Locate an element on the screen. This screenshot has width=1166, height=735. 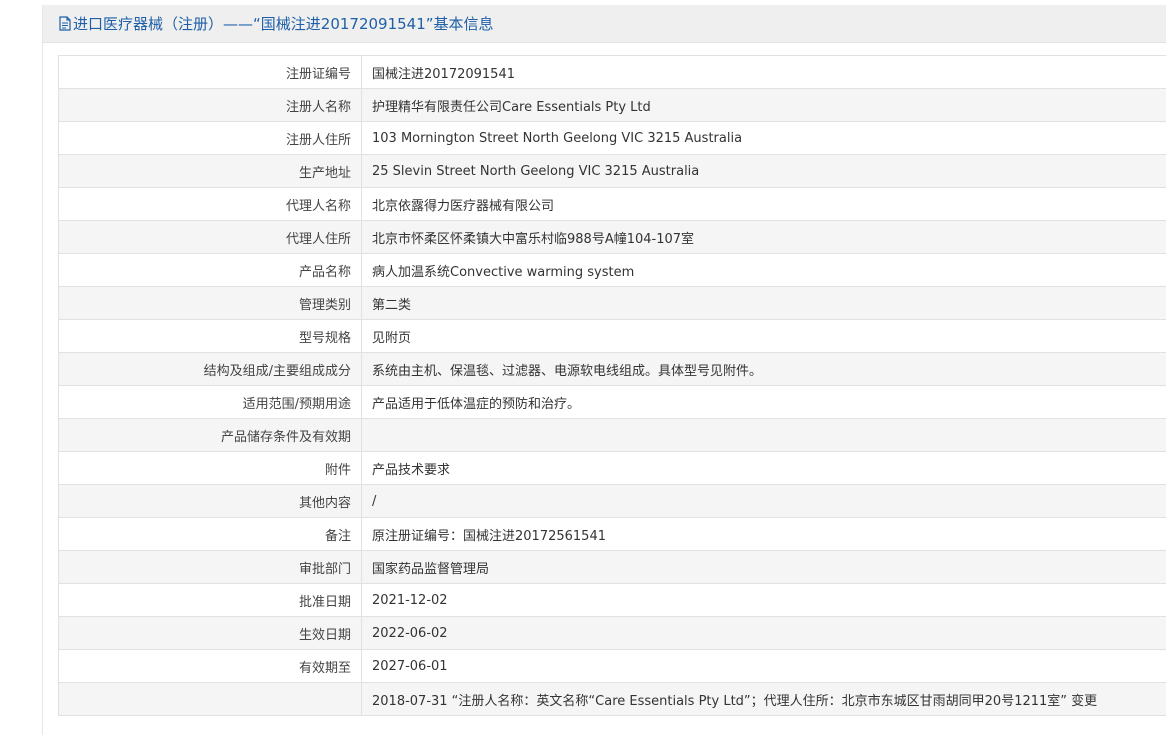
row-value: 第二类 is located at coordinates (763, 303).